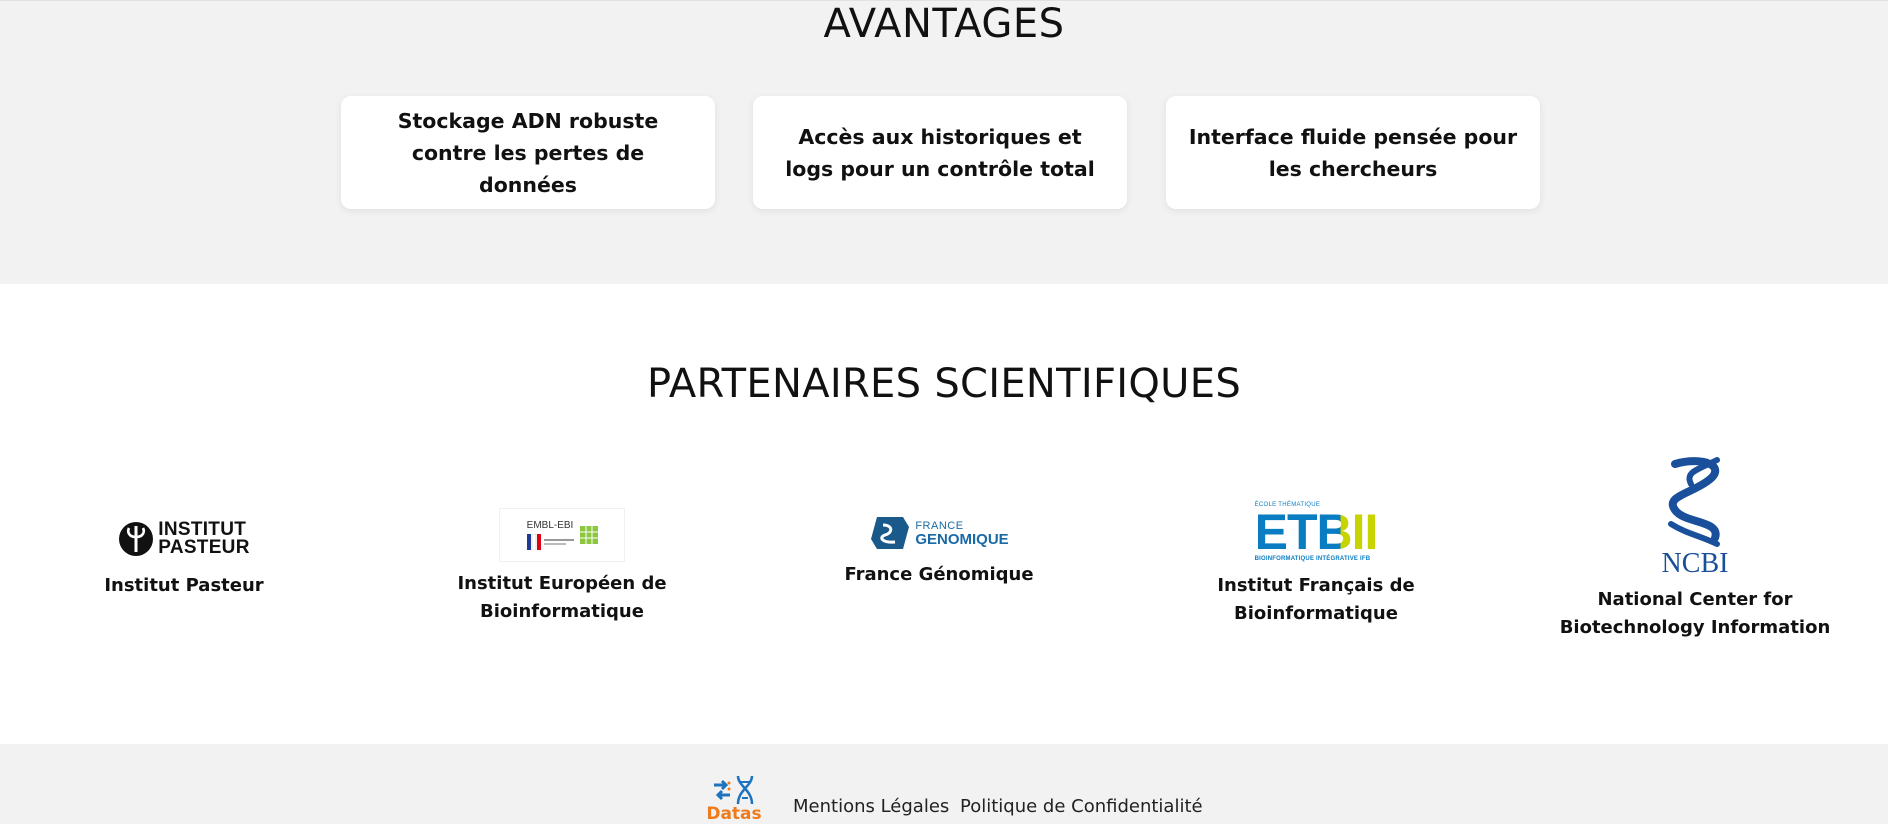 The width and height of the screenshot is (1888, 824). I want to click on france-genomique-logo: FRANCE GENOMIQUE, so click(939, 533).